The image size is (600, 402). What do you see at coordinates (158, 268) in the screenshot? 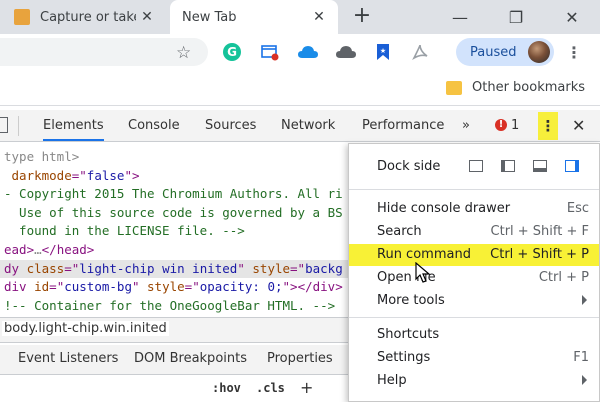
I see `code-token: light-chip win inited` at bounding box center [158, 268].